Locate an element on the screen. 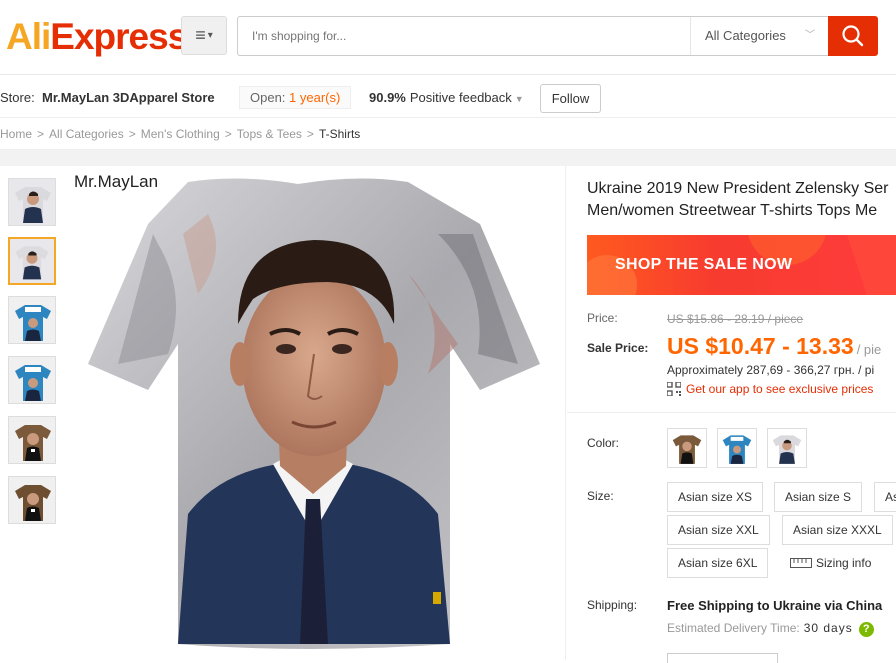  sale-price-label: Sale Price: is located at coordinates (618, 348).